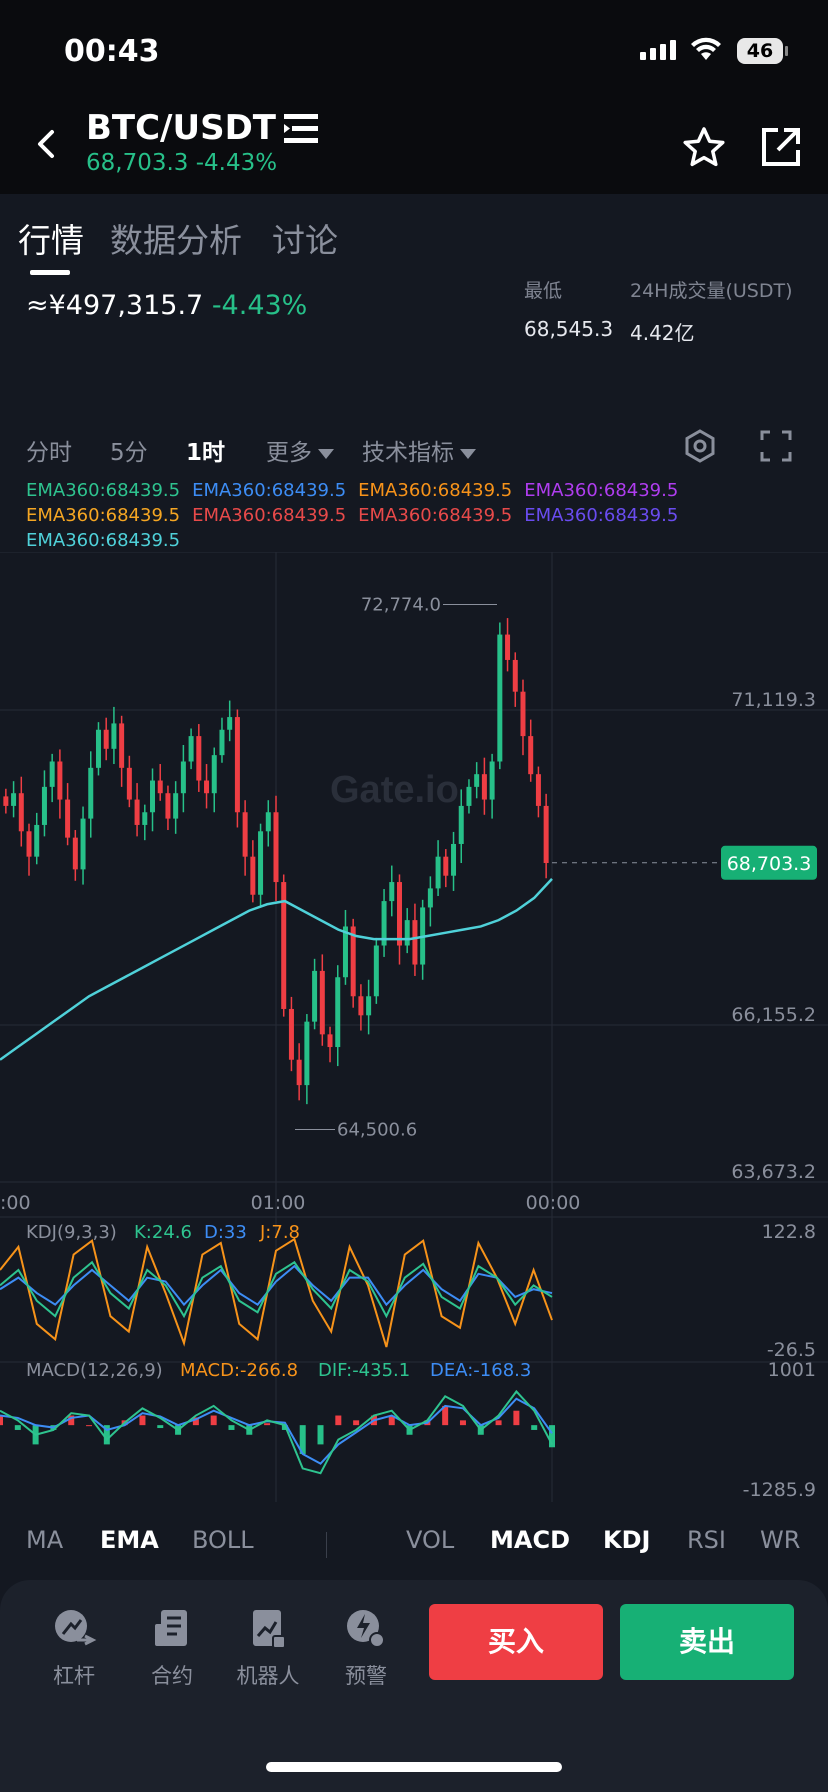 Image resolution: width=828 pixels, height=1792 pixels. What do you see at coordinates (776, 446) in the screenshot?
I see `fullscreen-icon` at bounding box center [776, 446].